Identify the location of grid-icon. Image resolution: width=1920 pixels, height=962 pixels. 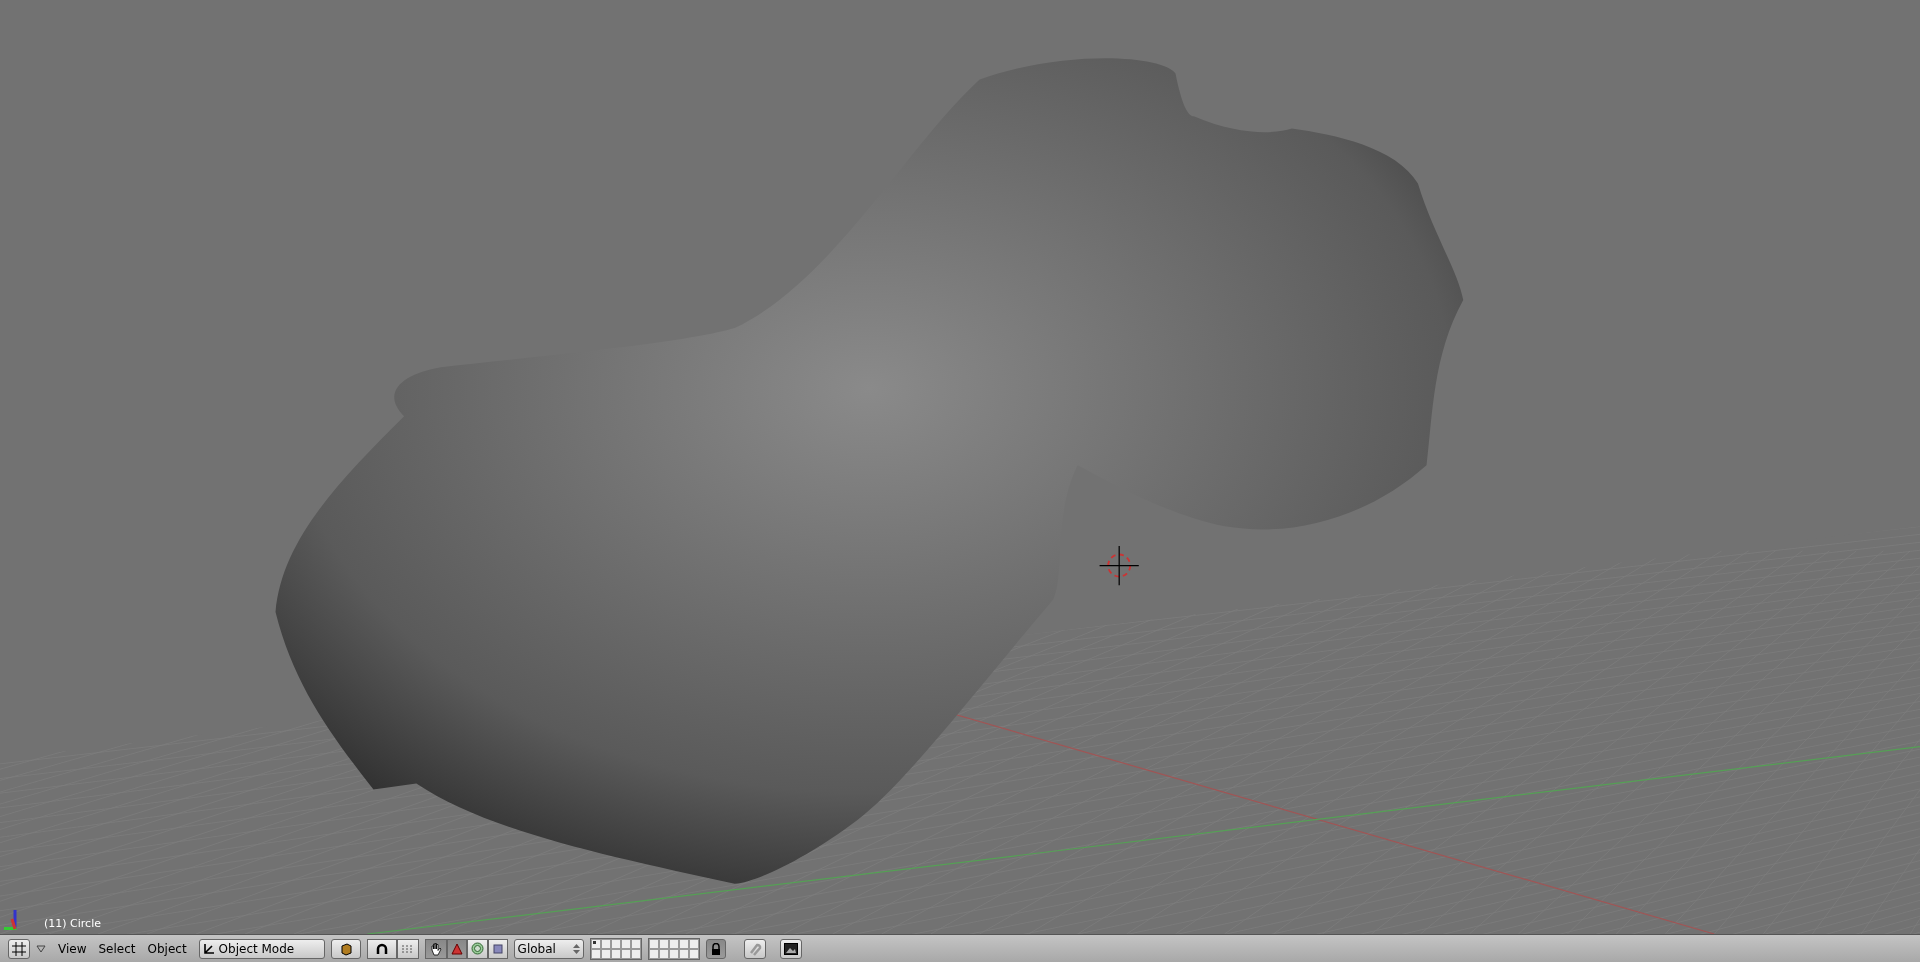
(19, 948).